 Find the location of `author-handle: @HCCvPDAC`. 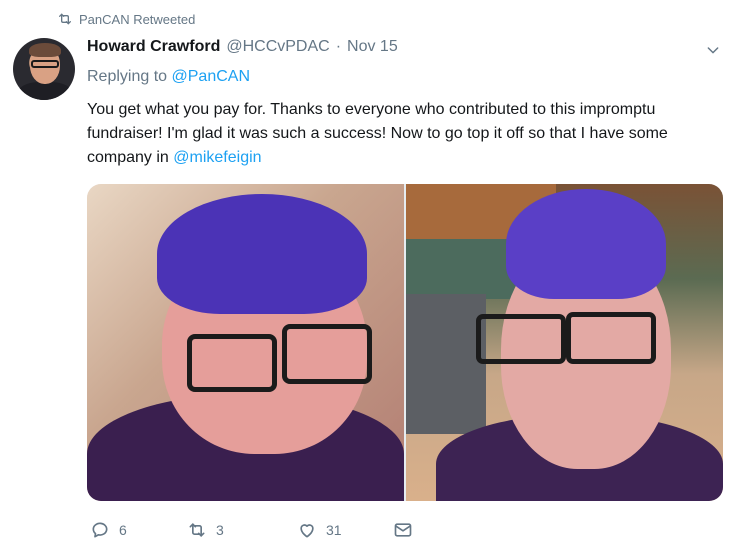

author-handle: @HCCvPDAC is located at coordinates (277, 47).